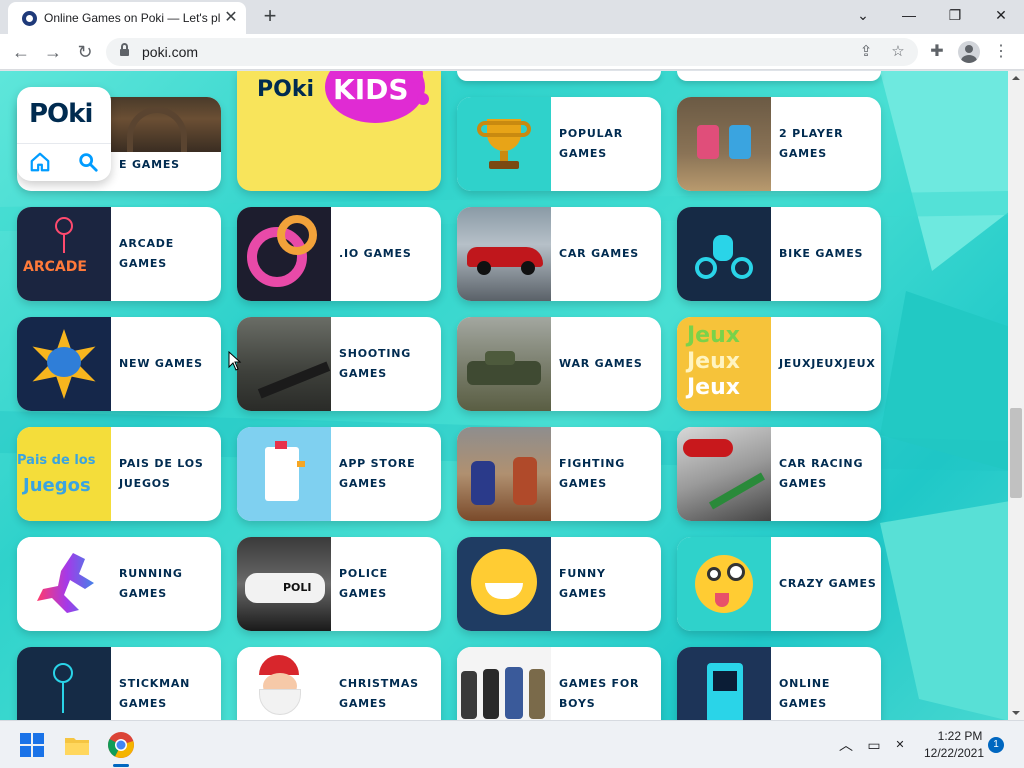 Image resolution: width=1024 pixels, height=768 pixels. I want to click on scrollbar-thumb, so click(1016, 453).